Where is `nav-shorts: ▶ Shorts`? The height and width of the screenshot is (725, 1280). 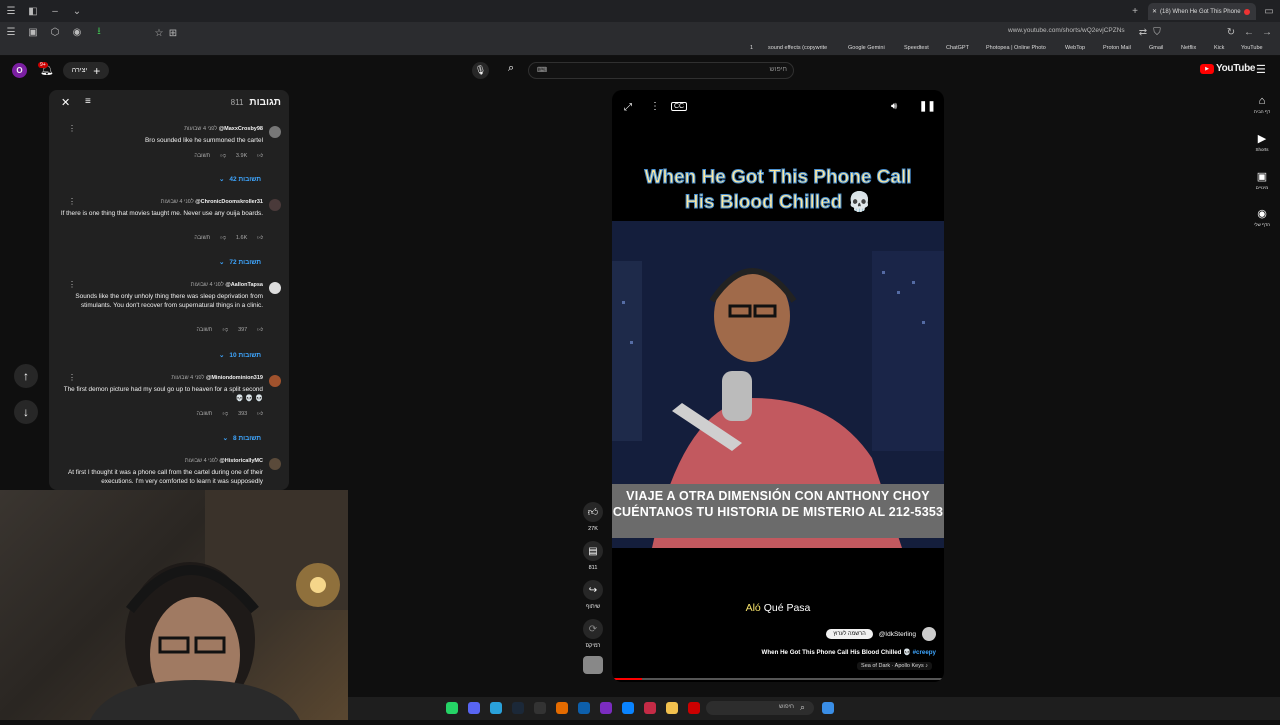 nav-shorts: ▶ Shorts is located at coordinates (1262, 142).